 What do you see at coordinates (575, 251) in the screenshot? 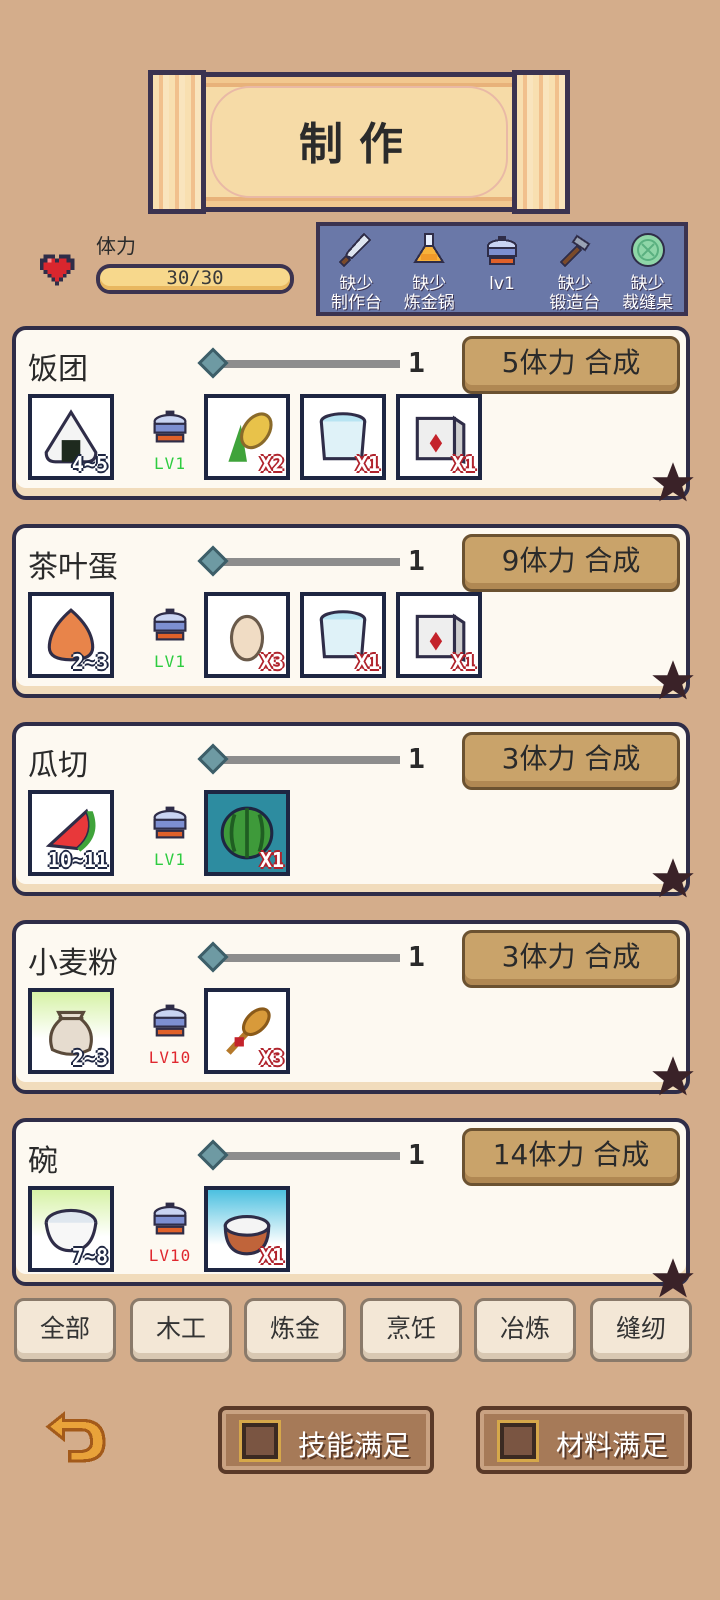
I see `hammer-icon` at bounding box center [575, 251].